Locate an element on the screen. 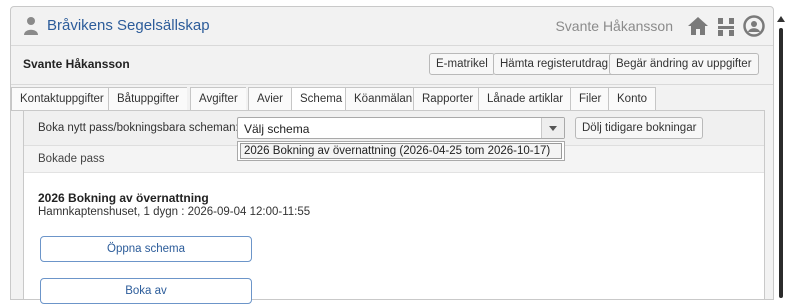 The image size is (786, 304). person-icon is located at coordinates (31, 26).